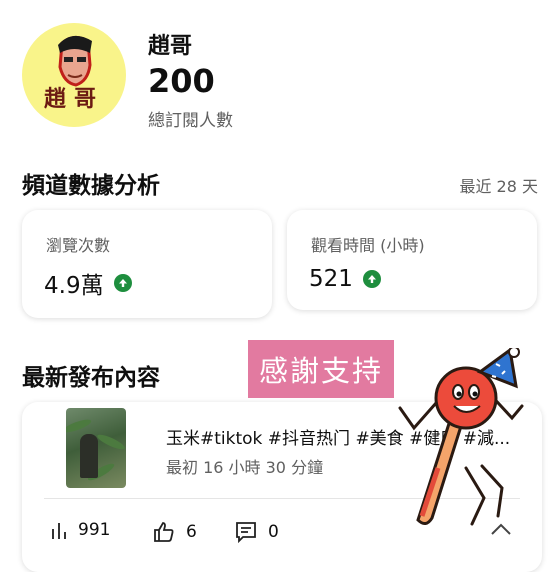  Describe the element at coordinates (96, 448) in the screenshot. I see `video-thumbnail` at that location.